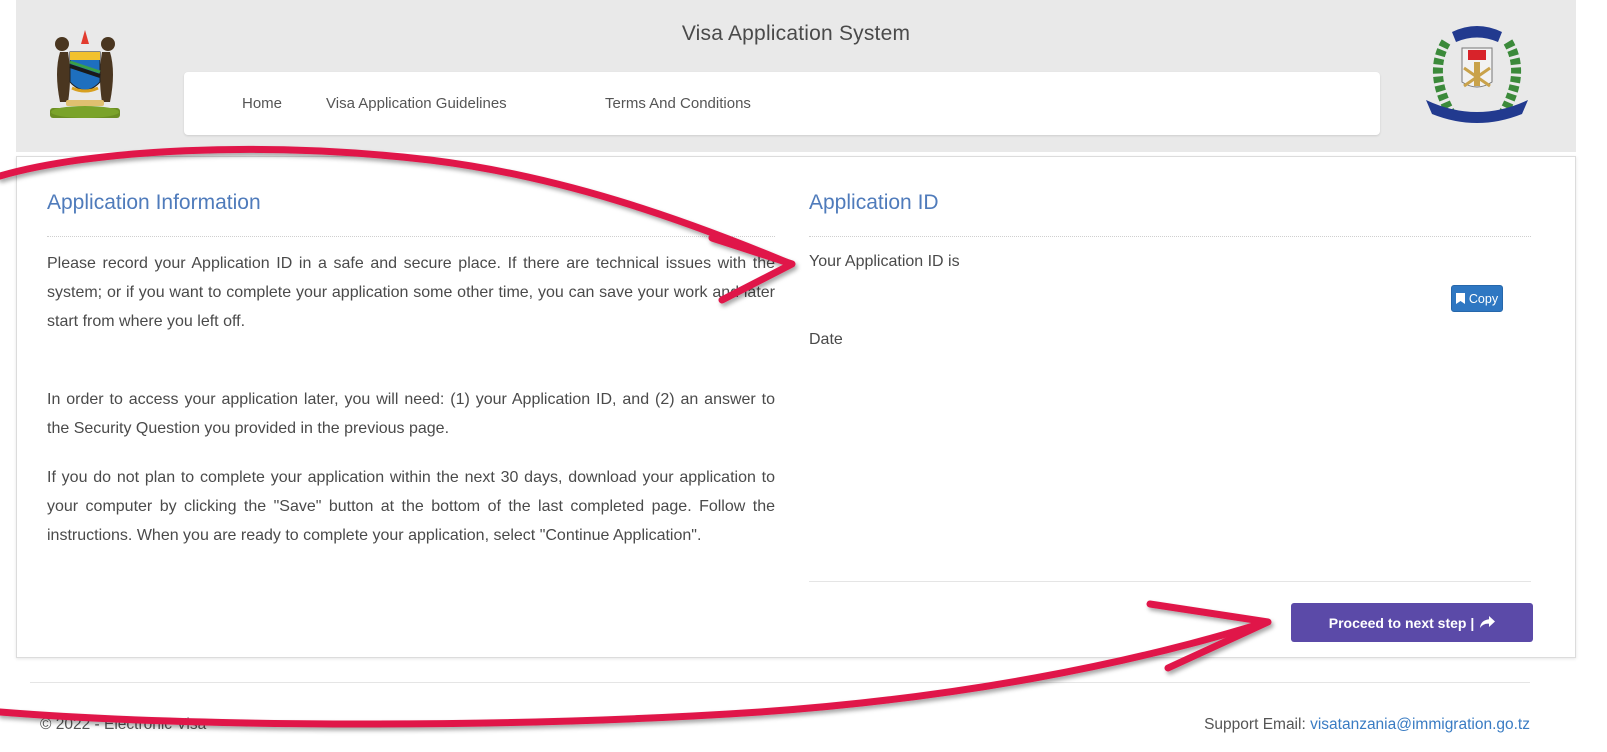 This screenshot has width=1607, height=752. Describe the element at coordinates (262, 103) in the screenshot. I see `nav-home: Home` at that location.